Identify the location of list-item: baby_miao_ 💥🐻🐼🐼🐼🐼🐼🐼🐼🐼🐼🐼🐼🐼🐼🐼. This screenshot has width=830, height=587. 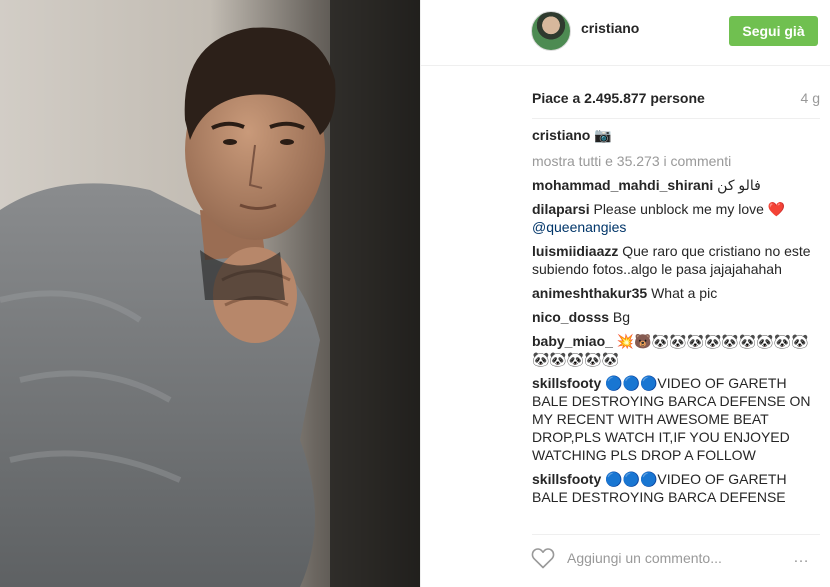
(674, 350).